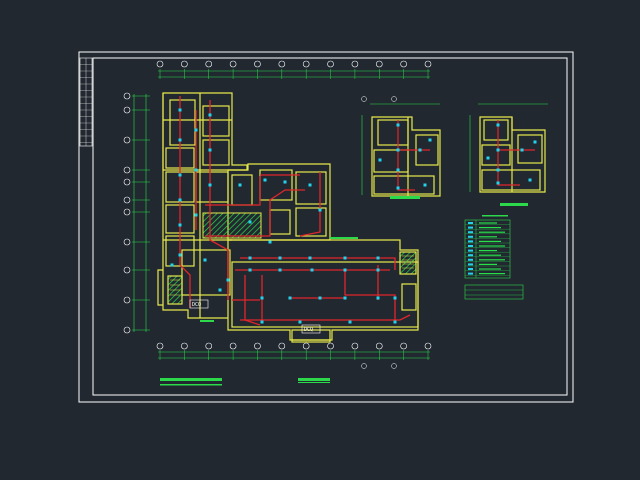 Image resolution: width=640 pixels, height=480 pixels. What do you see at coordinates (401, 151) in the screenshot?
I see `small-plan-a` at bounding box center [401, 151].